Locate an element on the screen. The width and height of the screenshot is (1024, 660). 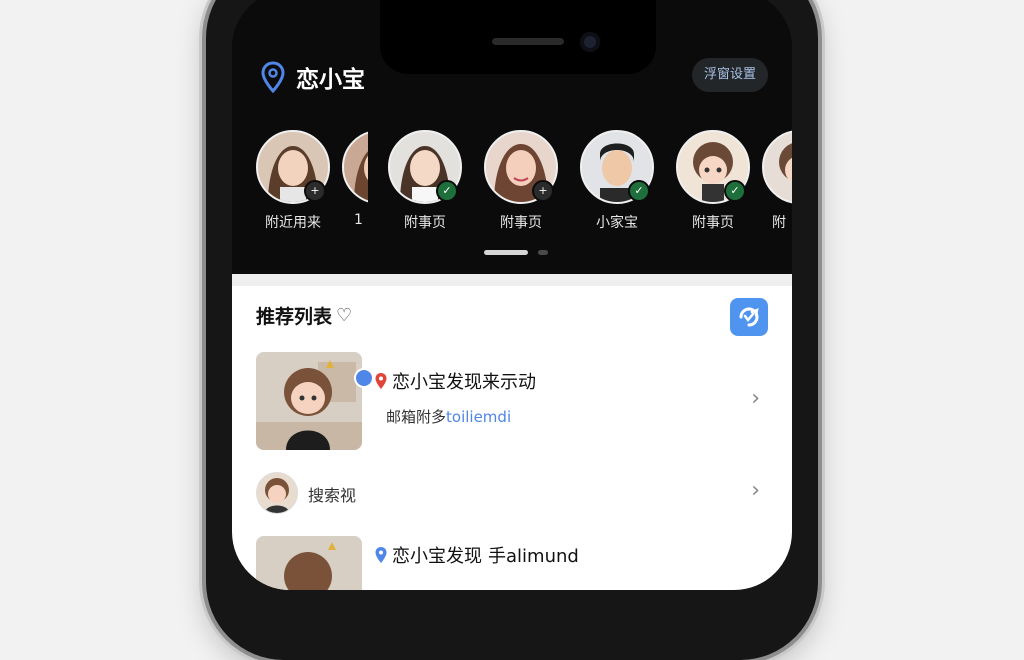
story-name: 1 is located at coordinates (358, 220).